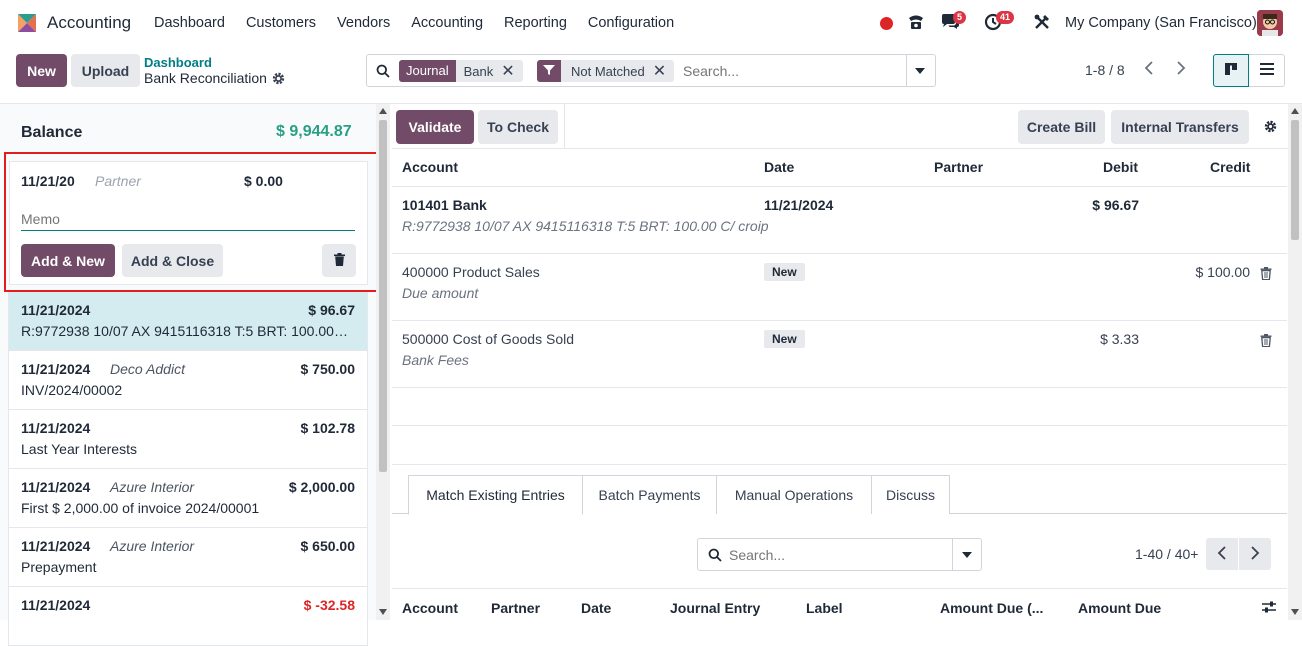 The height and width of the screenshot is (646, 1302). Describe the element at coordinates (967, 555) in the screenshot. I see `match-search-caret-icon` at that location.